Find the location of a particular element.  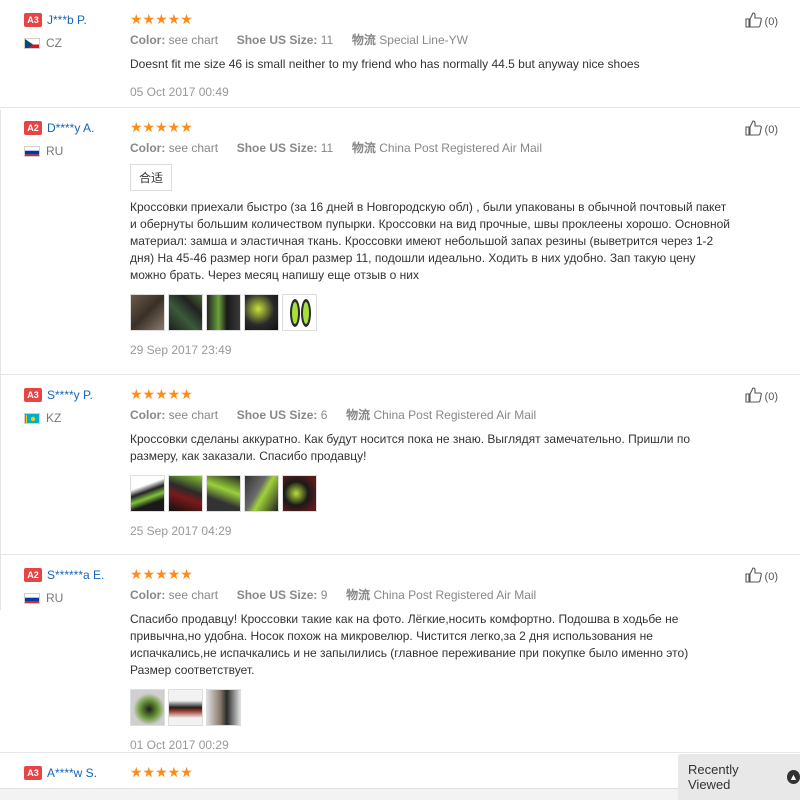

review-date: 29 Sep 2017 23:49 is located at coordinates (181, 350).